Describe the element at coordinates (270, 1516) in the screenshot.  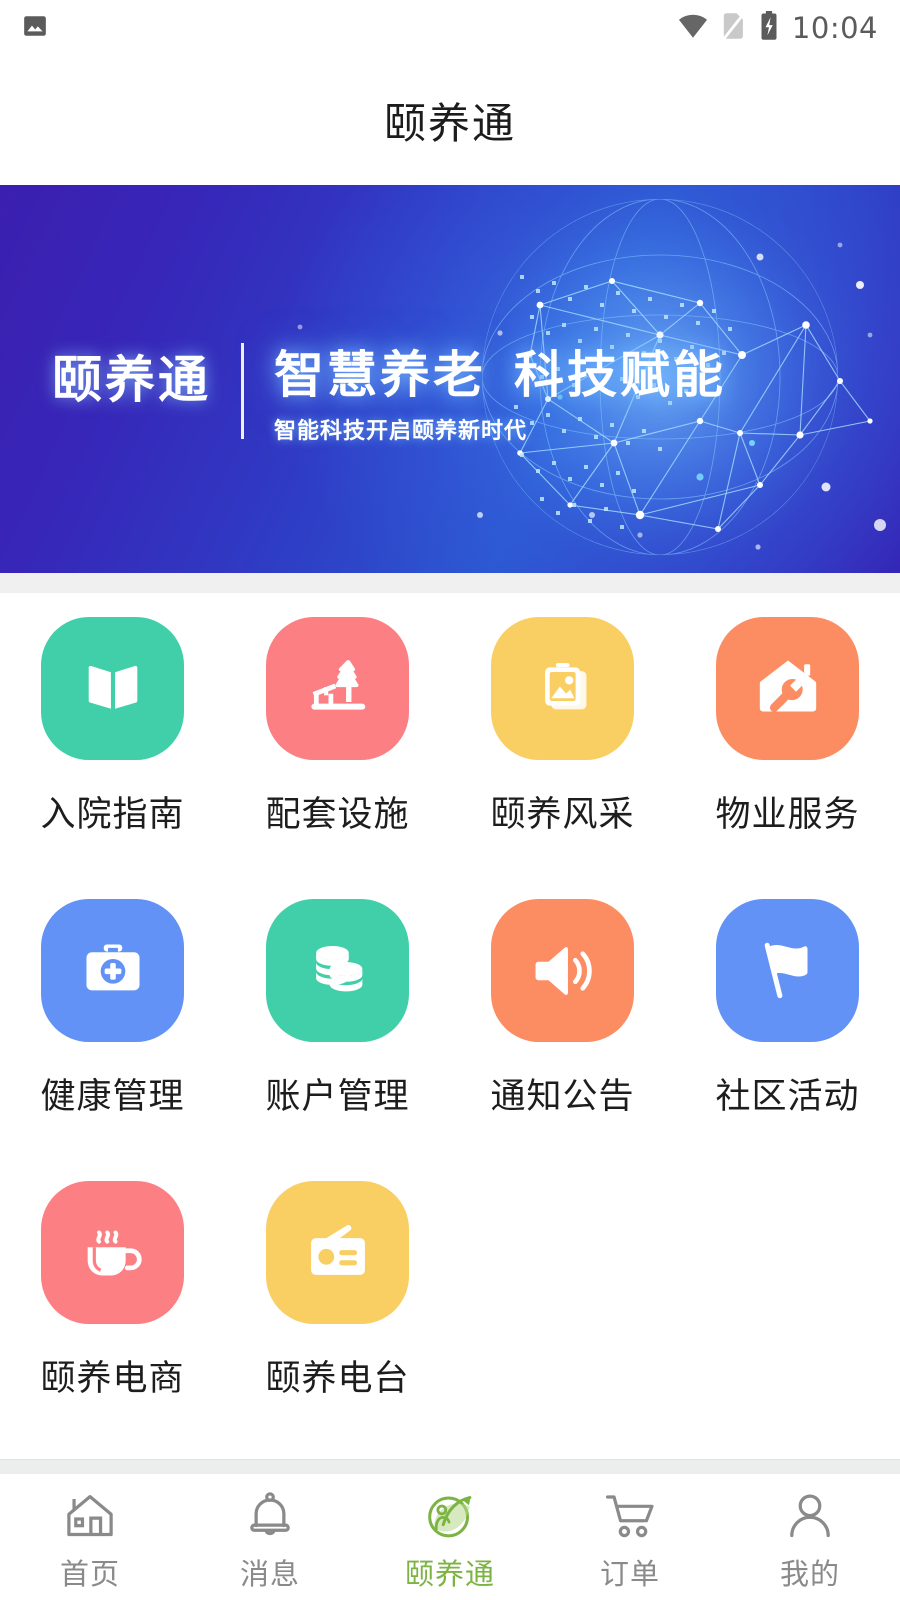
I see `bell-icon` at that location.